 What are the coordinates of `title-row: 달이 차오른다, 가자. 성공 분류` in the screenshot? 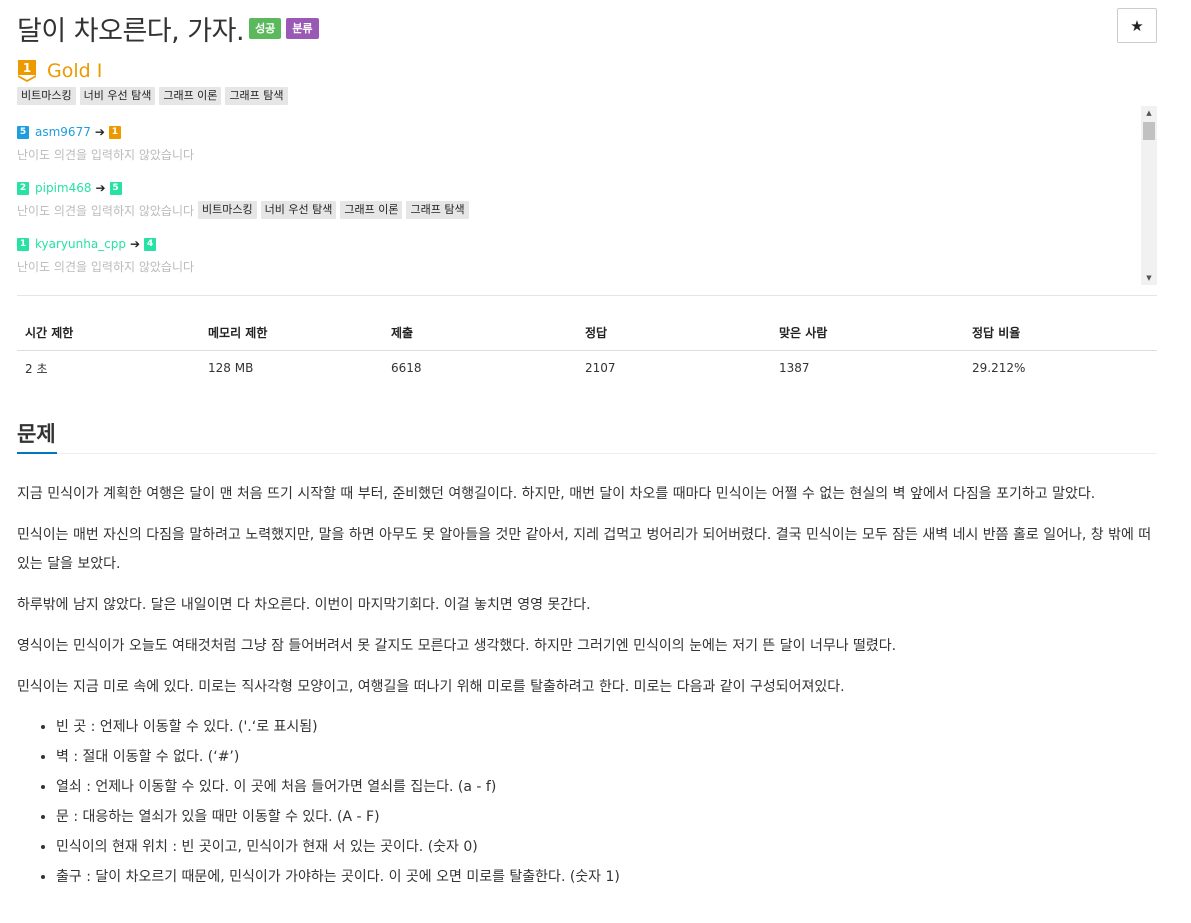 It's located at (168, 28).